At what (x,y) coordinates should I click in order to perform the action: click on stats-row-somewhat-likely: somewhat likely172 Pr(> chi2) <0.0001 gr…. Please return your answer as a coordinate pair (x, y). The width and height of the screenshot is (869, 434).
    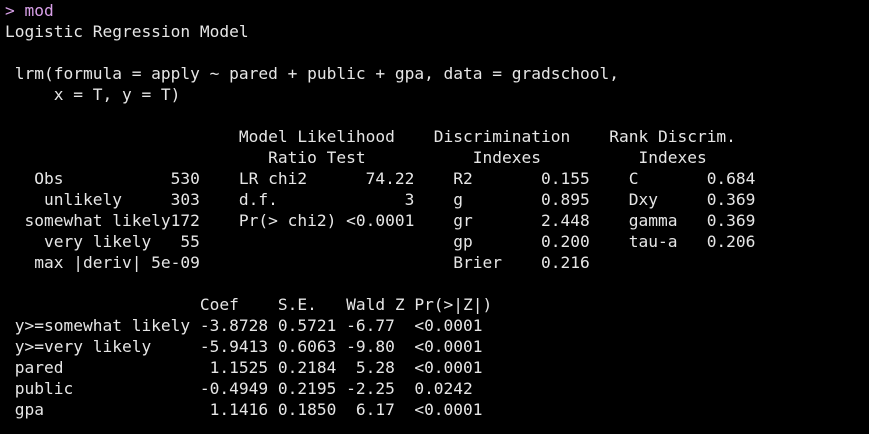
    Looking at the image, I should click on (380, 220).